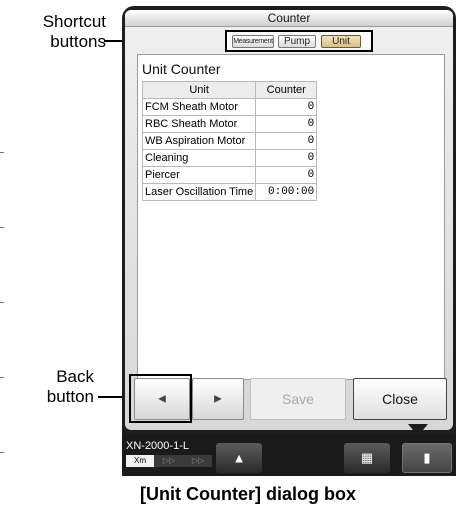  I want to click on mode-xm: Xm, so click(140, 461).